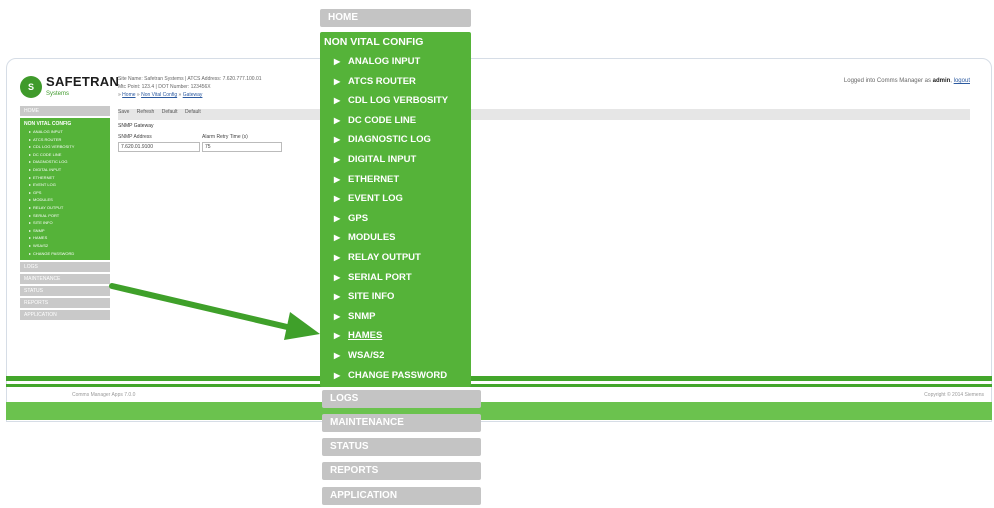 The image size is (994, 508). I want to click on nav-section-status: STATUS, so click(401, 447).